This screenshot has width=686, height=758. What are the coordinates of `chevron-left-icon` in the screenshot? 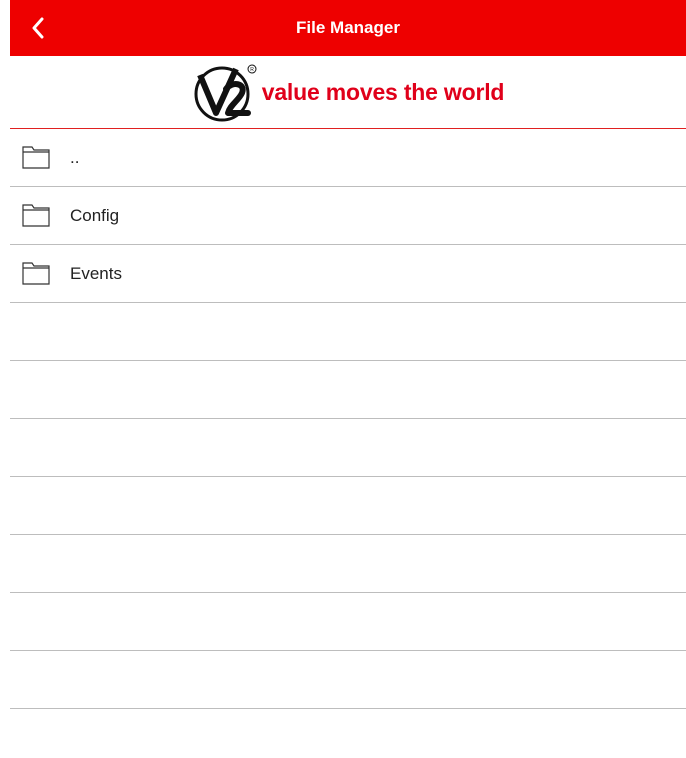 It's located at (38, 28).